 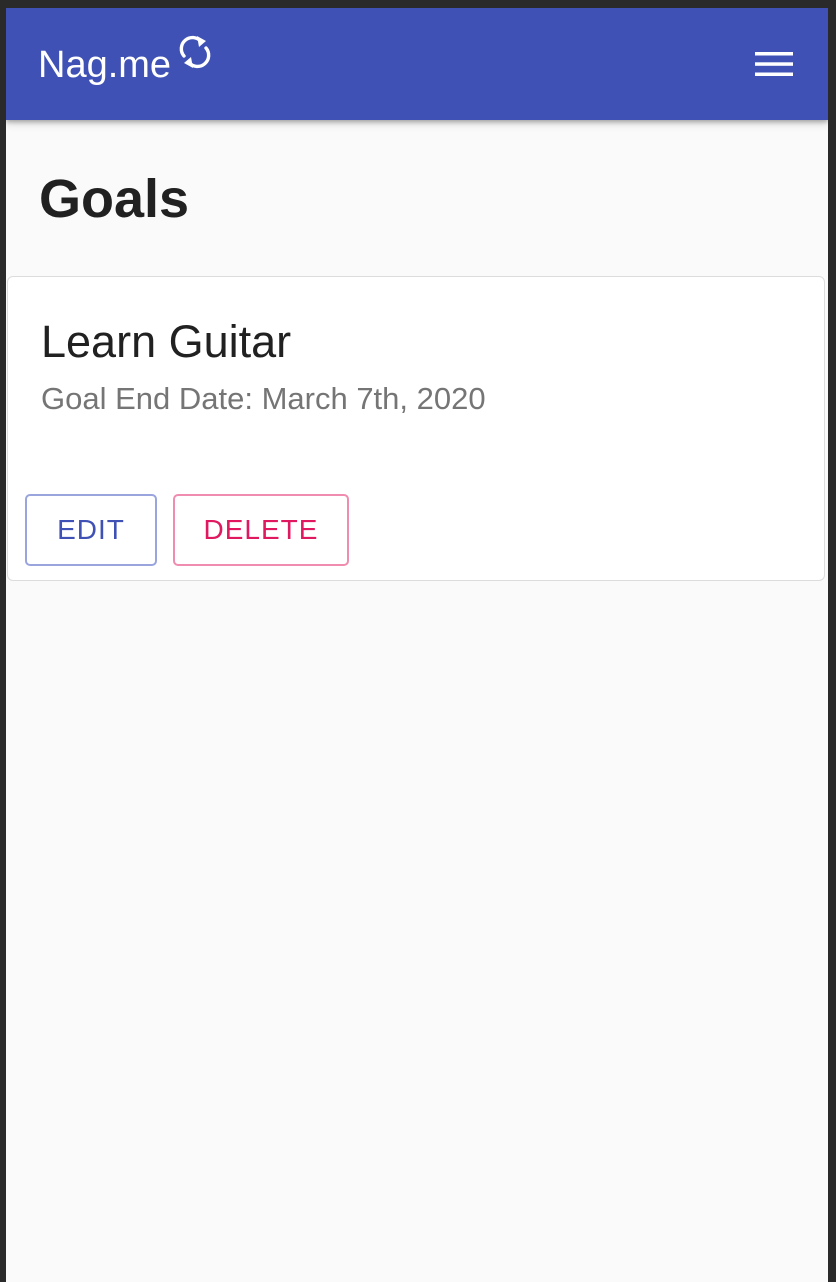 What do you see at coordinates (417, 64) in the screenshot?
I see `app-bar: Nag.me` at bounding box center [417, 64].